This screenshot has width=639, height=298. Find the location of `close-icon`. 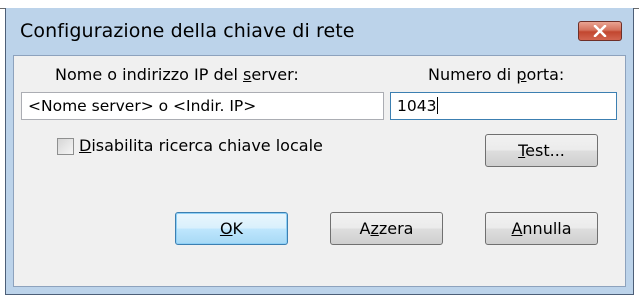

close-icon is located at coordinates (600, 31).